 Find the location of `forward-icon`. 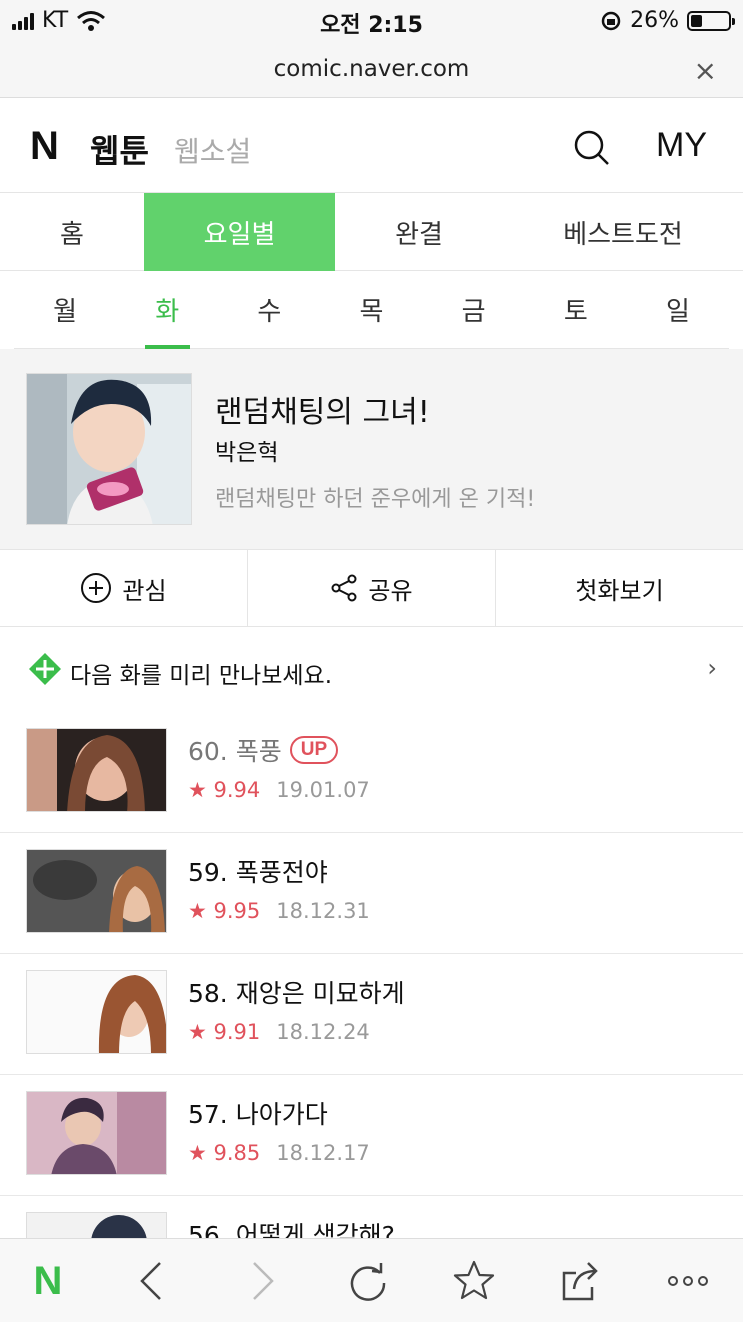

forward-icon is located at coordinates (262, 1281).